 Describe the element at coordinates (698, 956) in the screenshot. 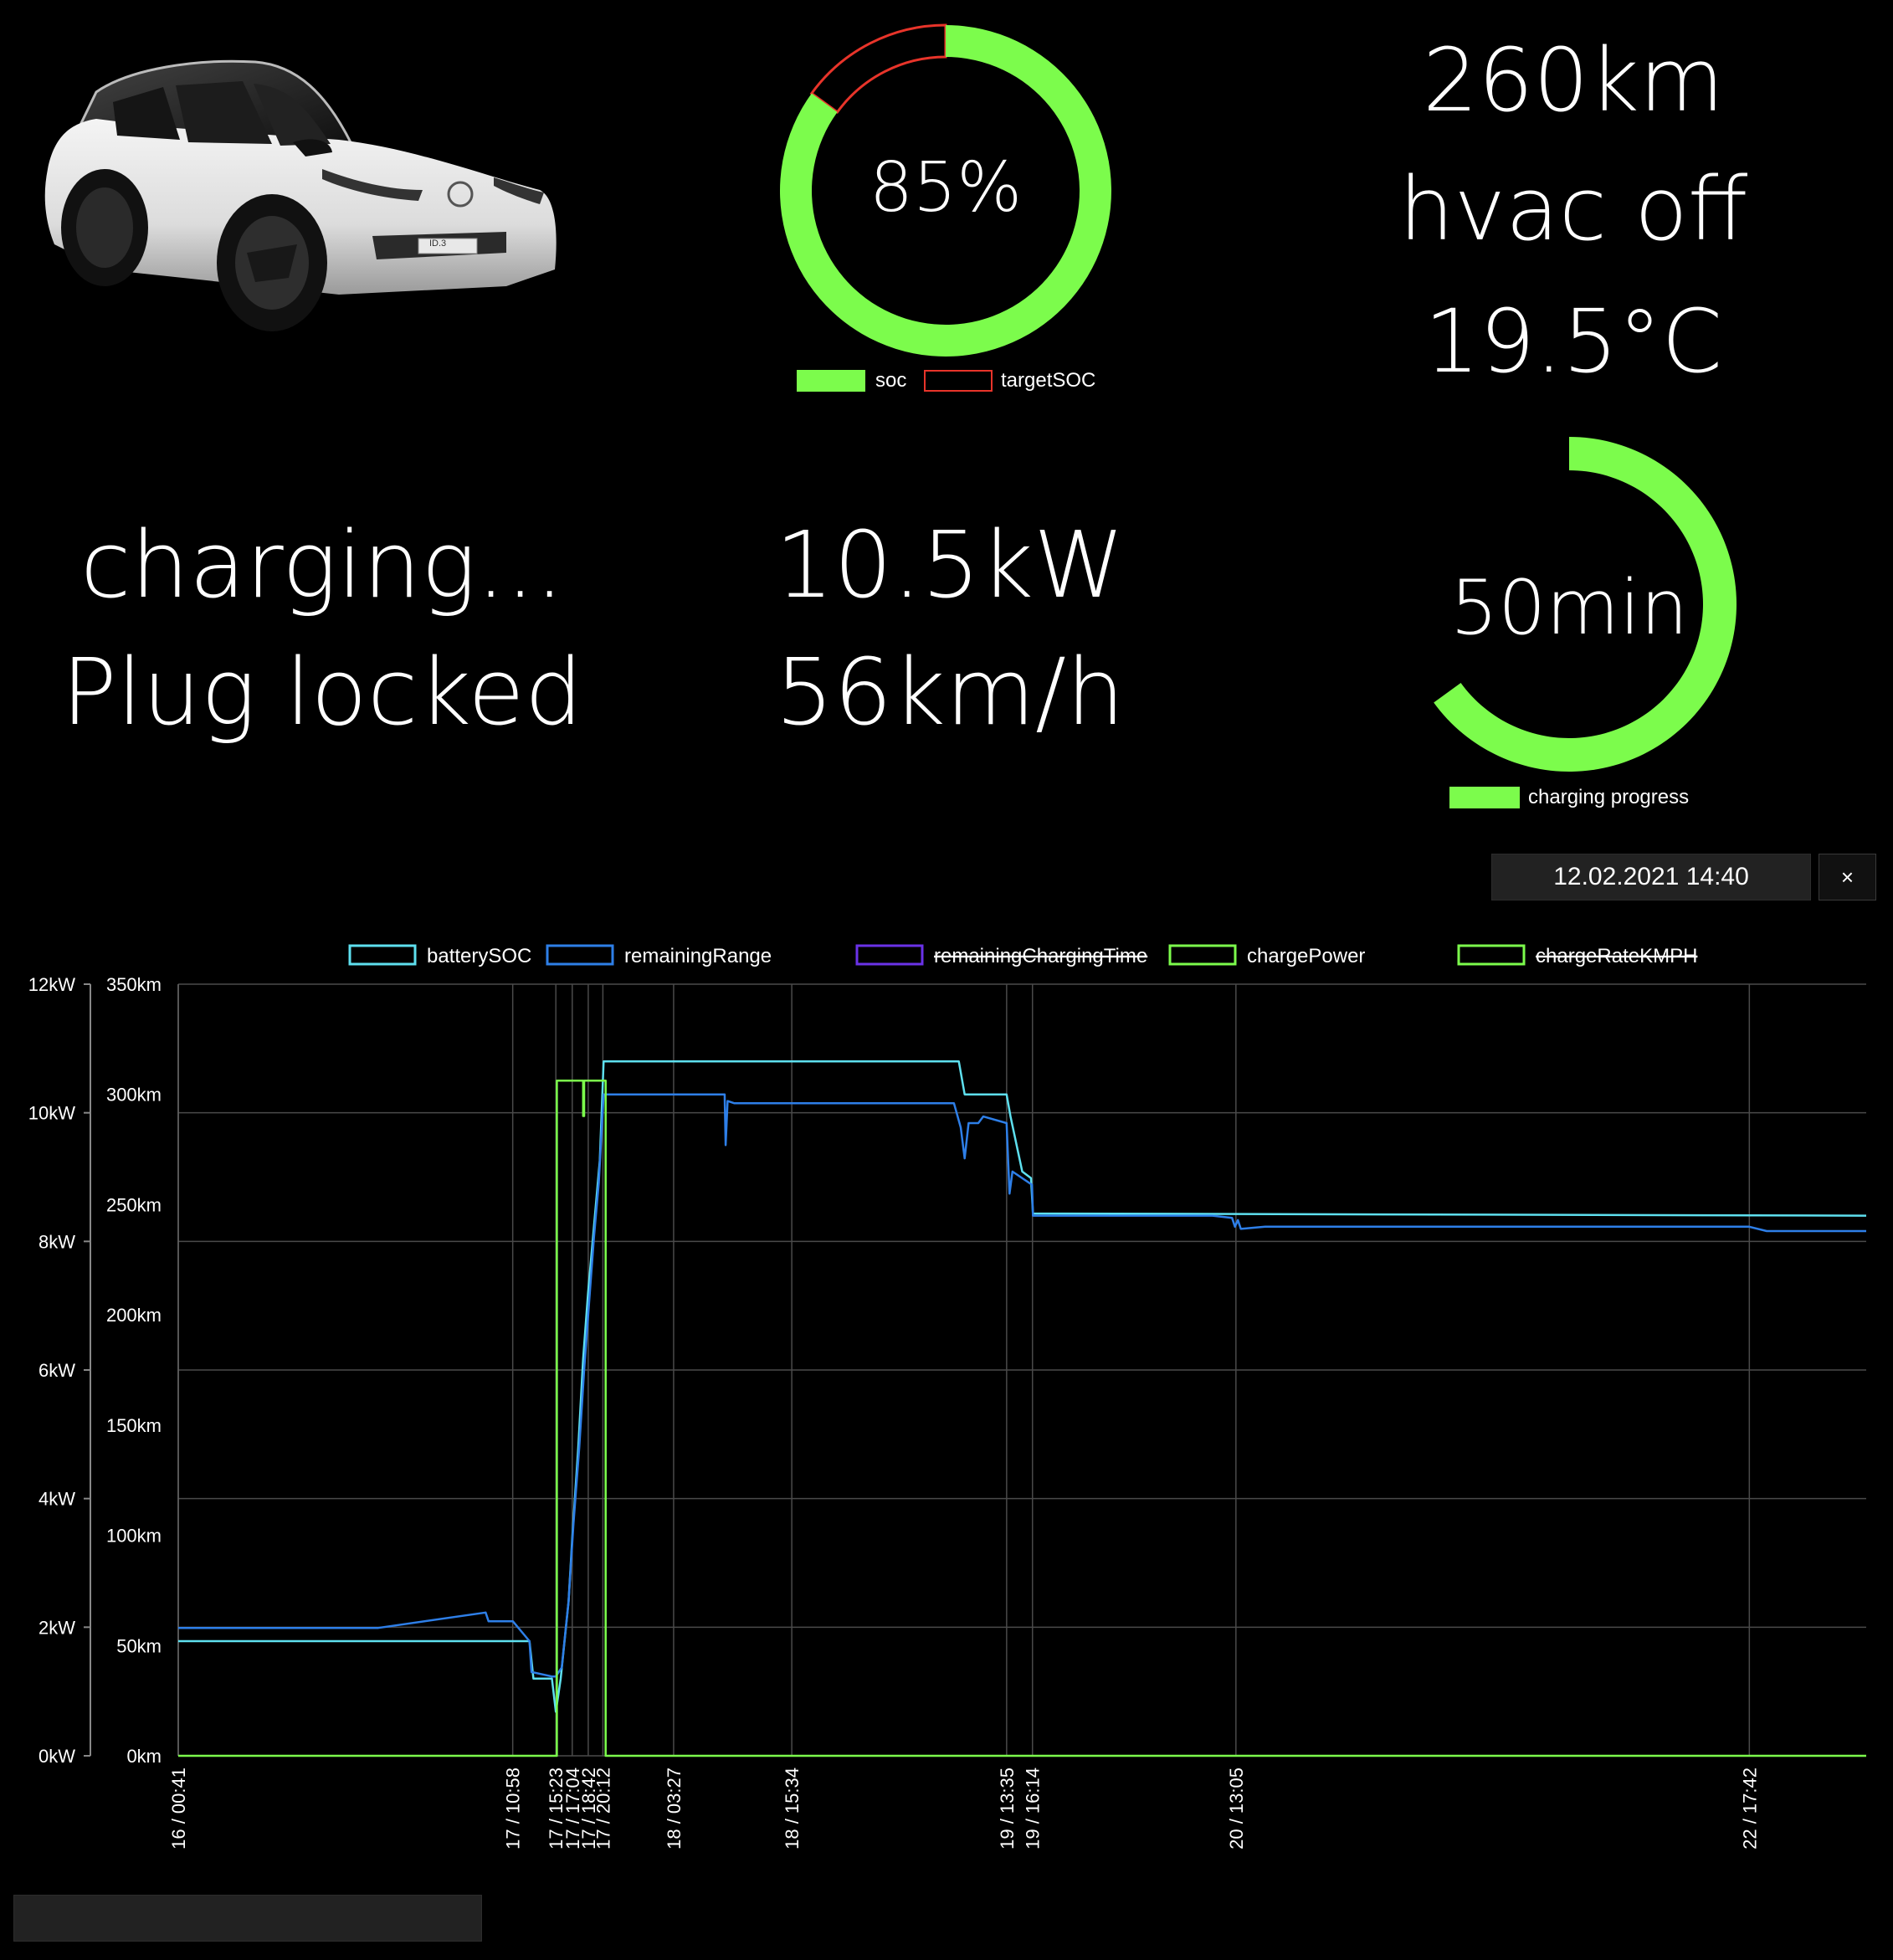

I see `legend-label-remainingRange: remainingRange` at that location.